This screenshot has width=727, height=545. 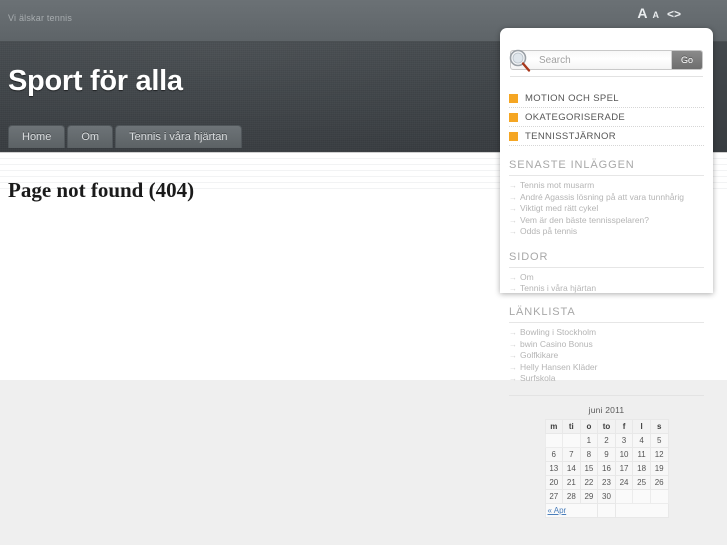 What do you see at coordinates (606, 221) in the screenshot?
I see `list-item: Vem är den bäste tennisspelaren?` at bounding box center [606, 221].